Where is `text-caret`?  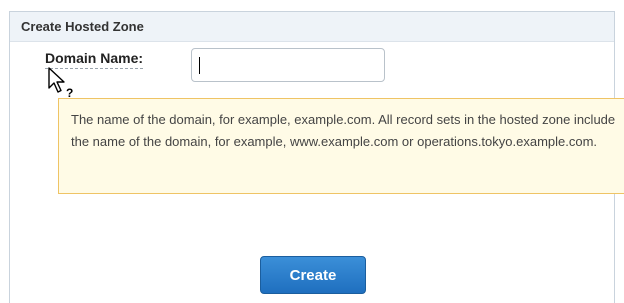 text-caret is located at coordinates (199, 65).